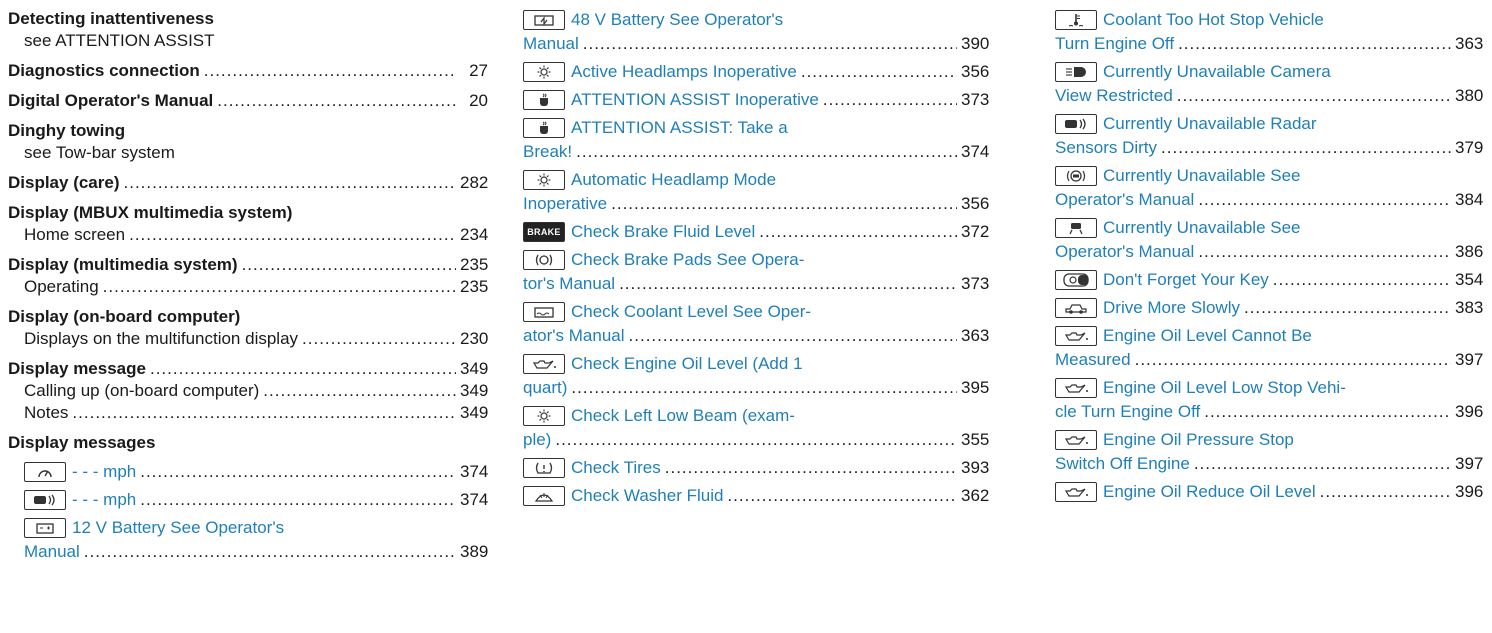 This screenshot has height=633, width=1492. Describe the element at coordinates (1076, 72) in the screenshot. I see `camera-icon` at that location.